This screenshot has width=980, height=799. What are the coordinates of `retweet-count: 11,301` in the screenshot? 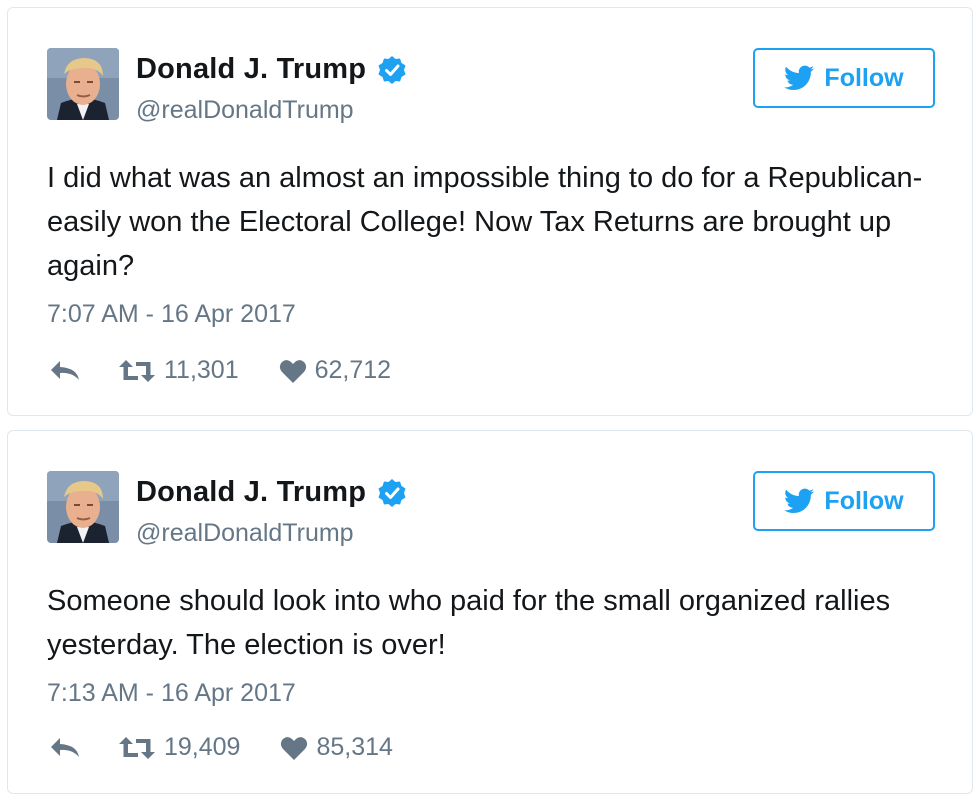 It's located at (201, 370).